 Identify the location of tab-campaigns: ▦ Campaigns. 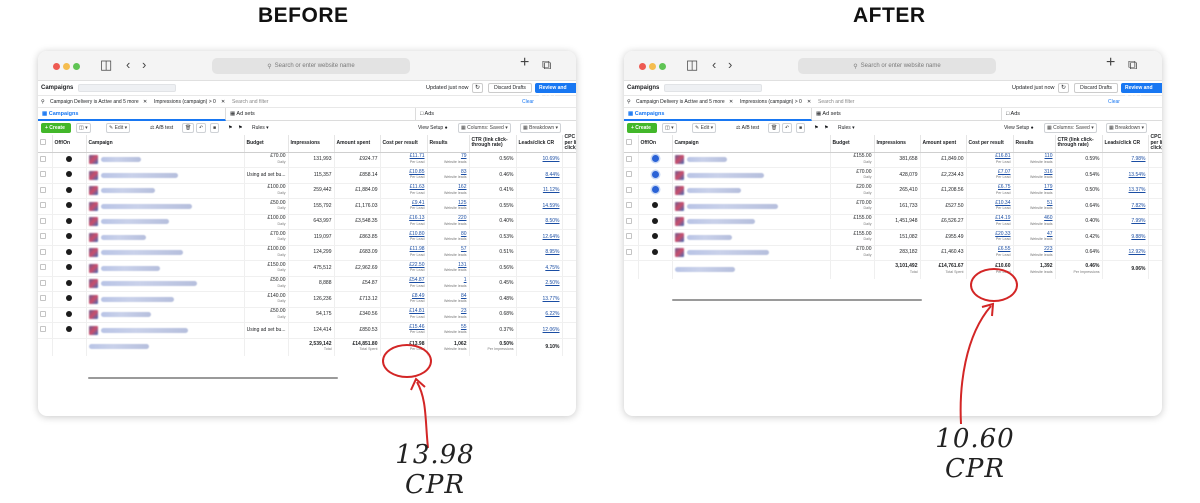
(718, 114).